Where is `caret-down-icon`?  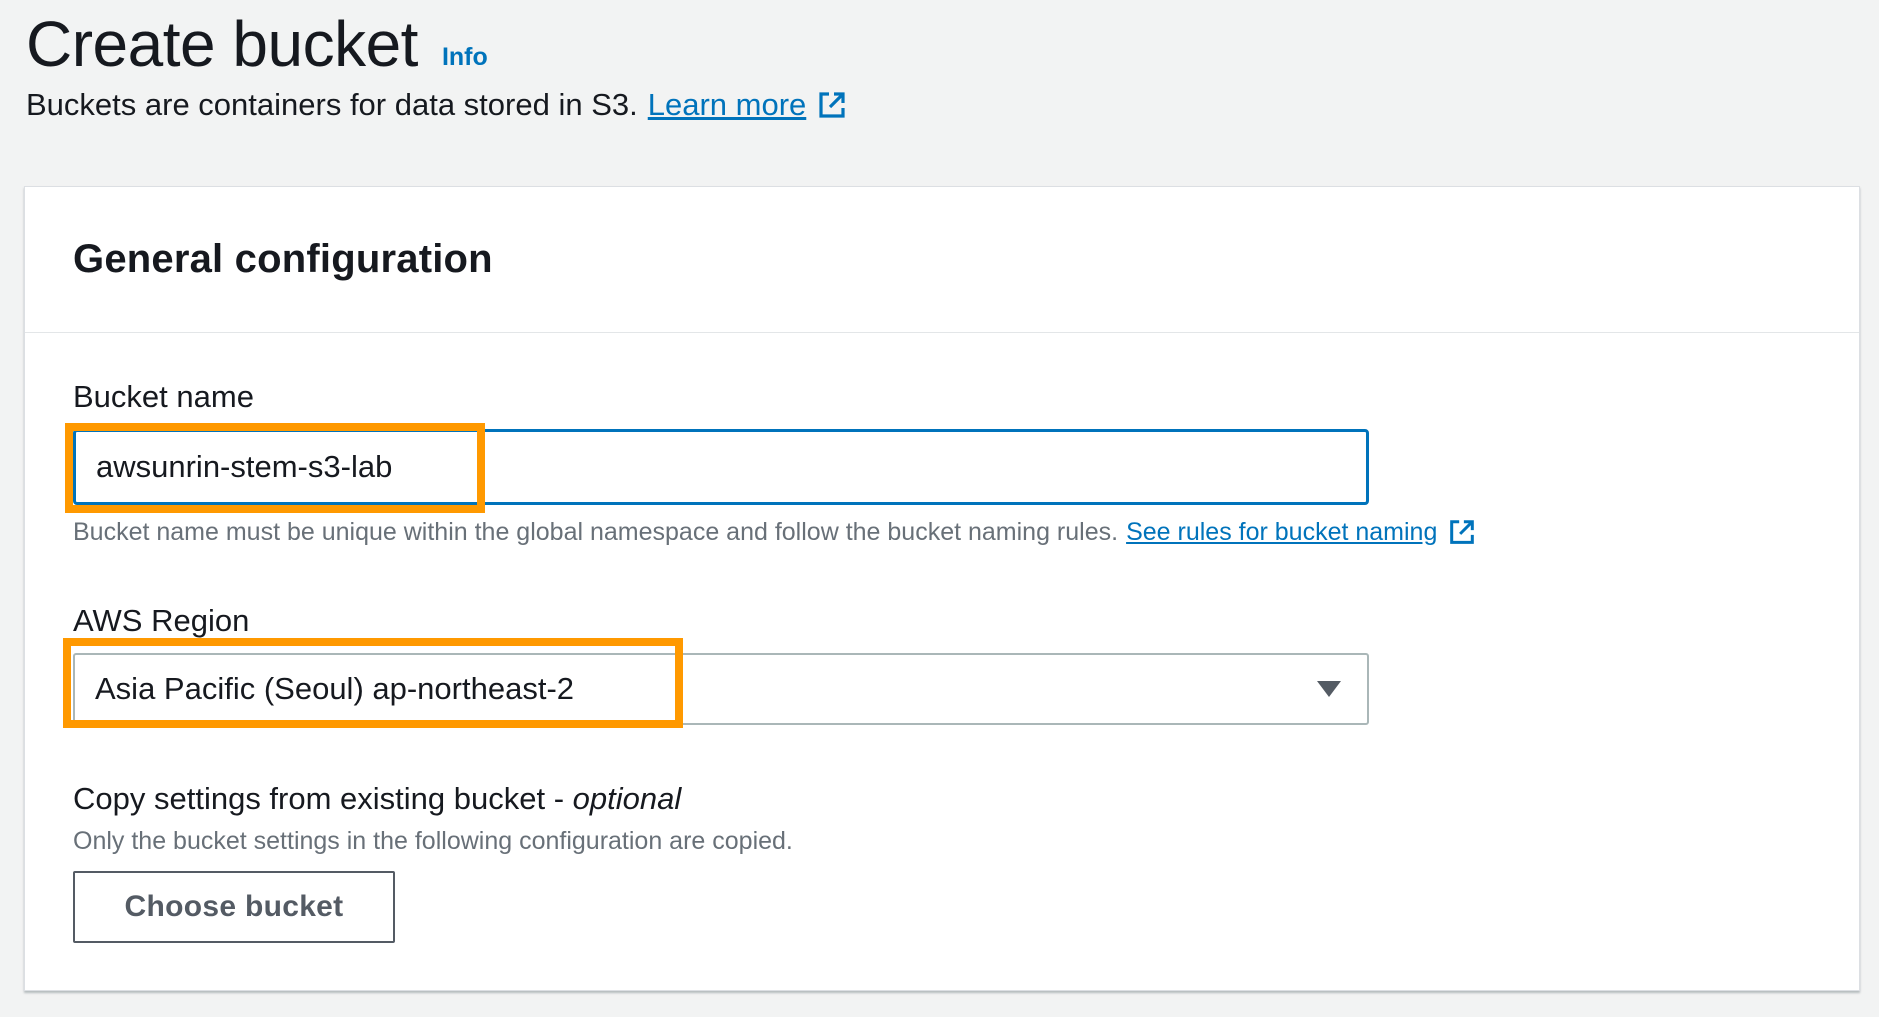
caret-down-icon is located at coordinates (1329, 689).